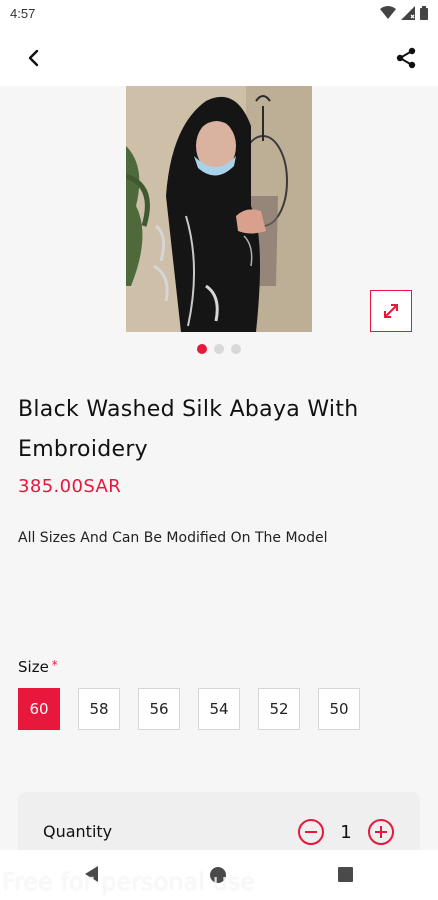 The image size is (438, 900). Describe the element at coordinates (188, 429) in the screenshot. I see `product-title: Black Washed Silk Abaya With Embroidery` at that location.